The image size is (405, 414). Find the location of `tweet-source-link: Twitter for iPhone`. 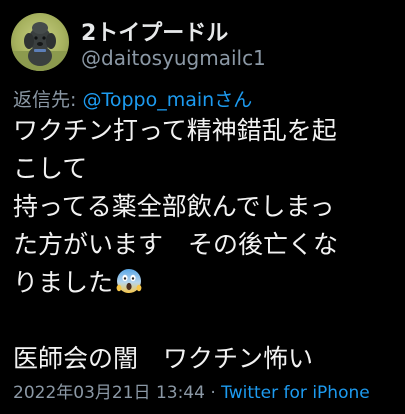

tweet-source-link: Twitter for iPhone is located at coordinates (295, 393).